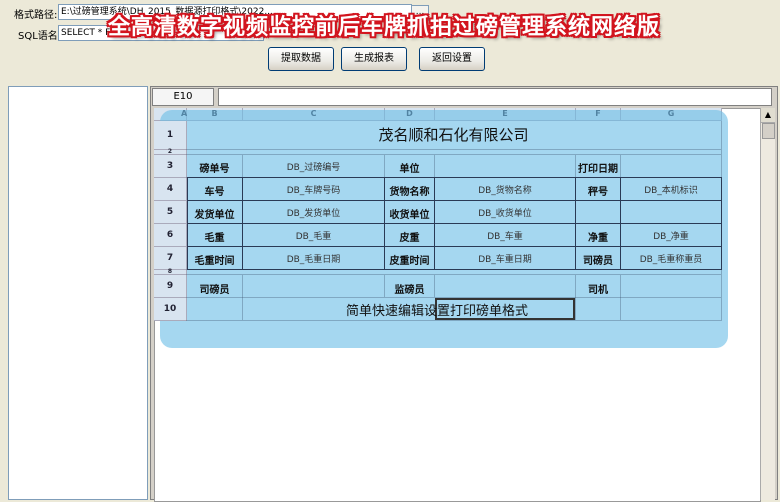 Image resolution: width=780 pixels, height=502 pixels. I want to click on row-header-3: 3, so click(170, 166).